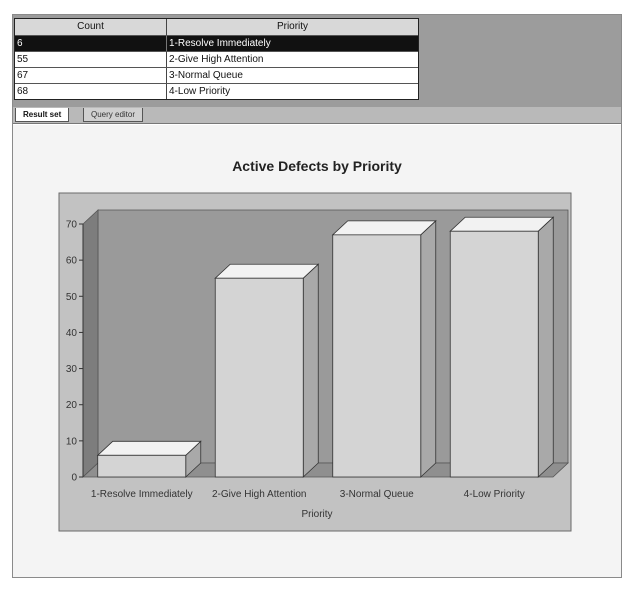  Describe the element at coordinates (72, 441) in the screenshot. I see `y-tick-label: 10` at that location.